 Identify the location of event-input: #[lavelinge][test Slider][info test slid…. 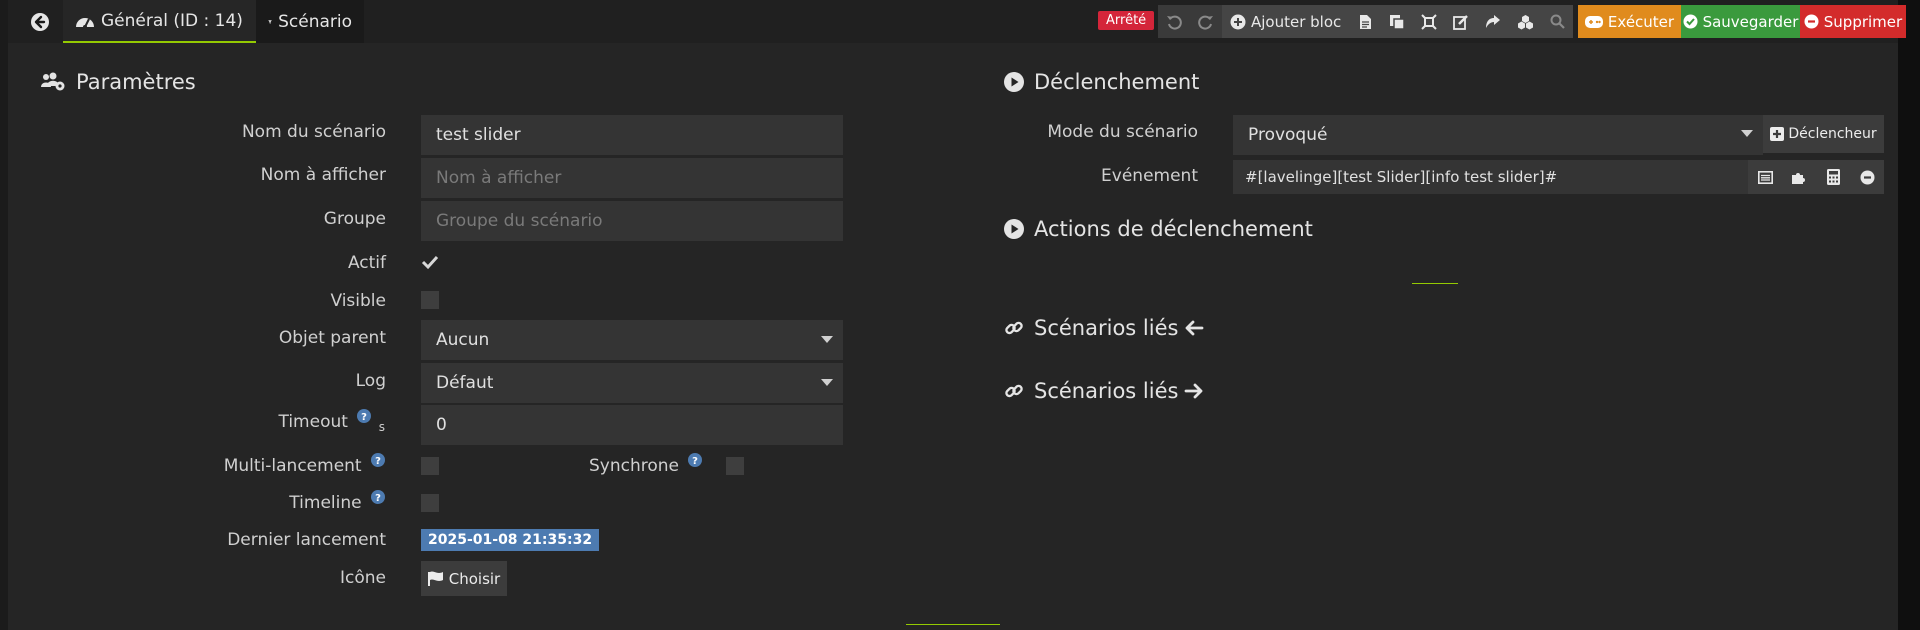
(1490, 177).